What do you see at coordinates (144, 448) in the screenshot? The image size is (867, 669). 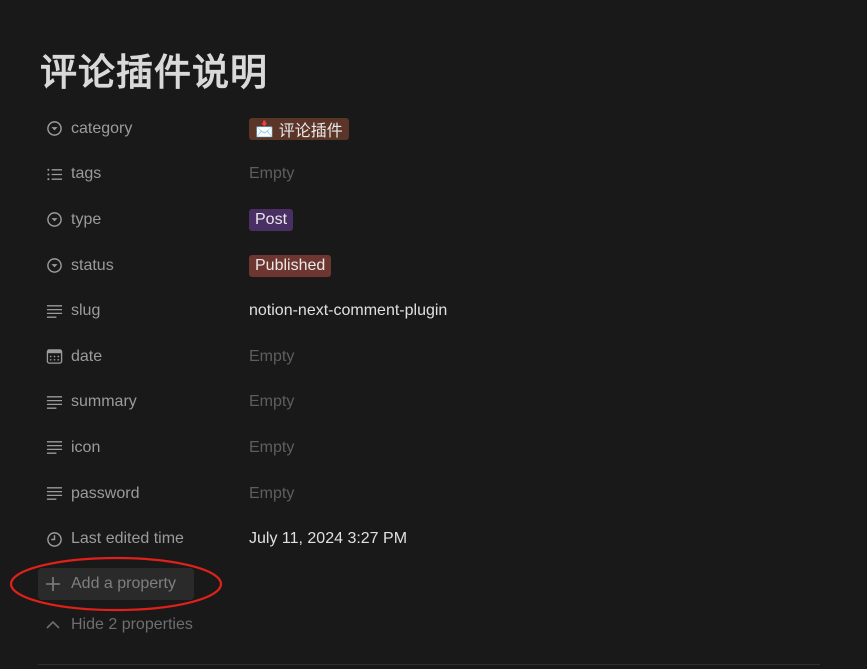 I see `property-name-icon: icon` at bounding box center [144, 448].